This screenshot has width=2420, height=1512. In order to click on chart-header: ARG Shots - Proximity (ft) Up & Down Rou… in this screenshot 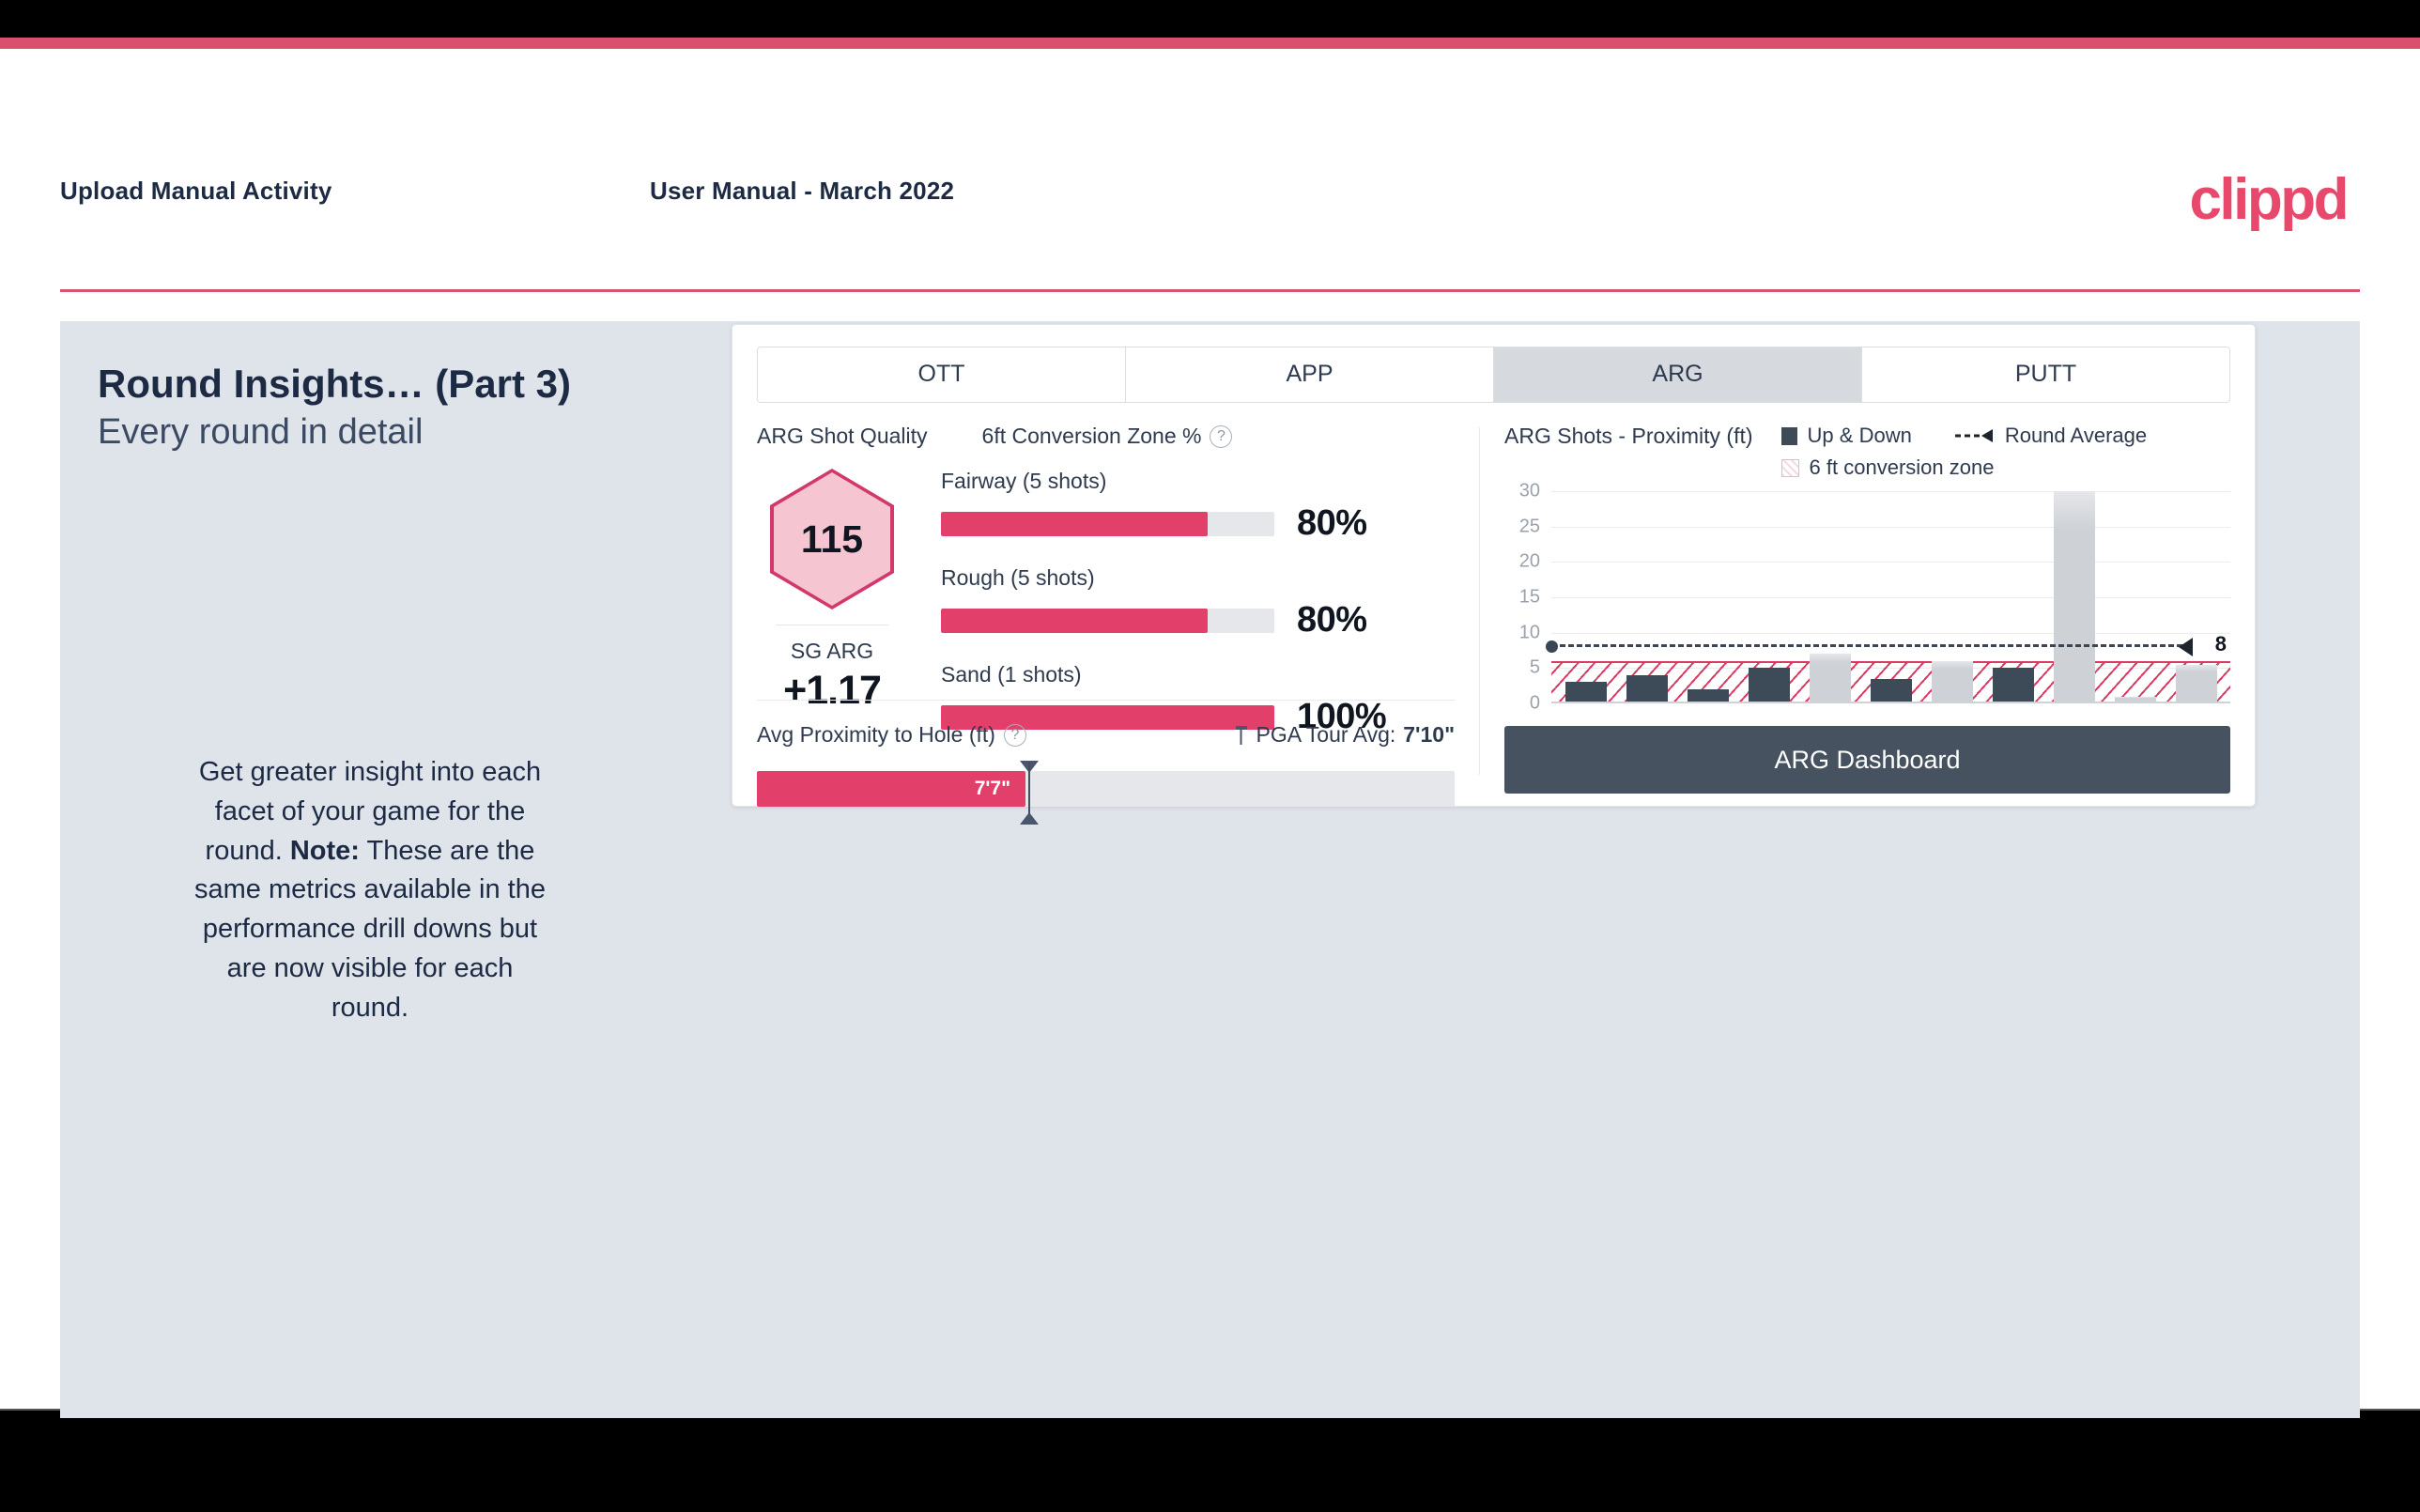, I will do `click(1867, 452)`.